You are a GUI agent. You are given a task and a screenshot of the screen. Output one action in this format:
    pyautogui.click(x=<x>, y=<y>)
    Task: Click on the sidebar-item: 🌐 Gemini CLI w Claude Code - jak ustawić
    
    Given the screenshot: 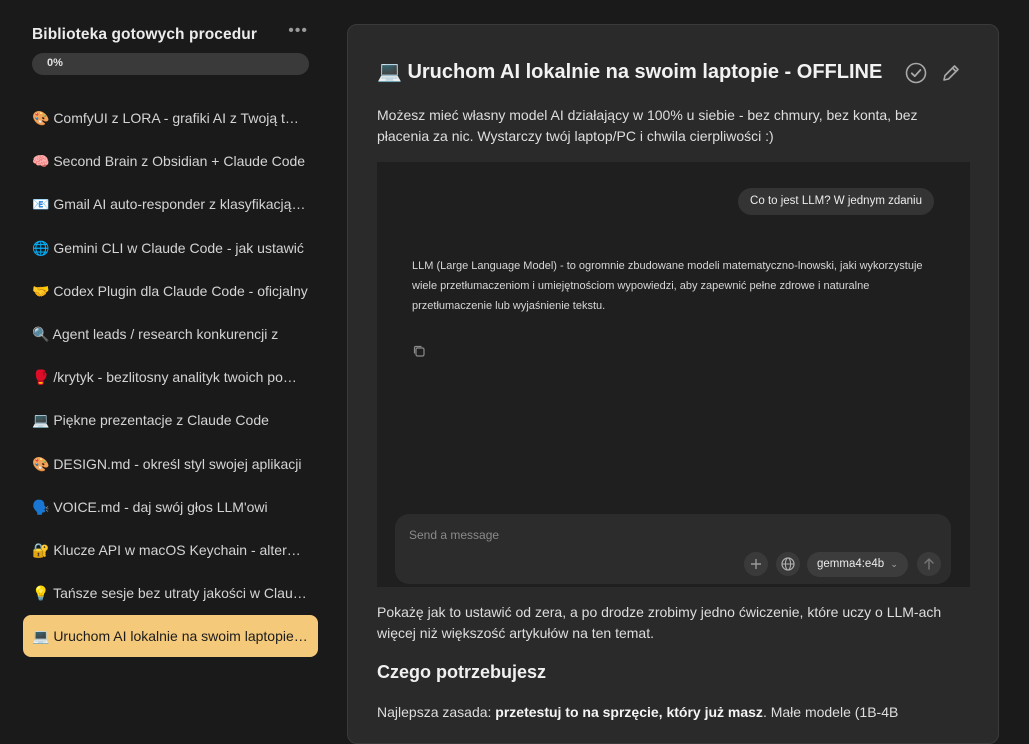 What is the action you would take?
    pyautogui.click(x=170, y=248)
    